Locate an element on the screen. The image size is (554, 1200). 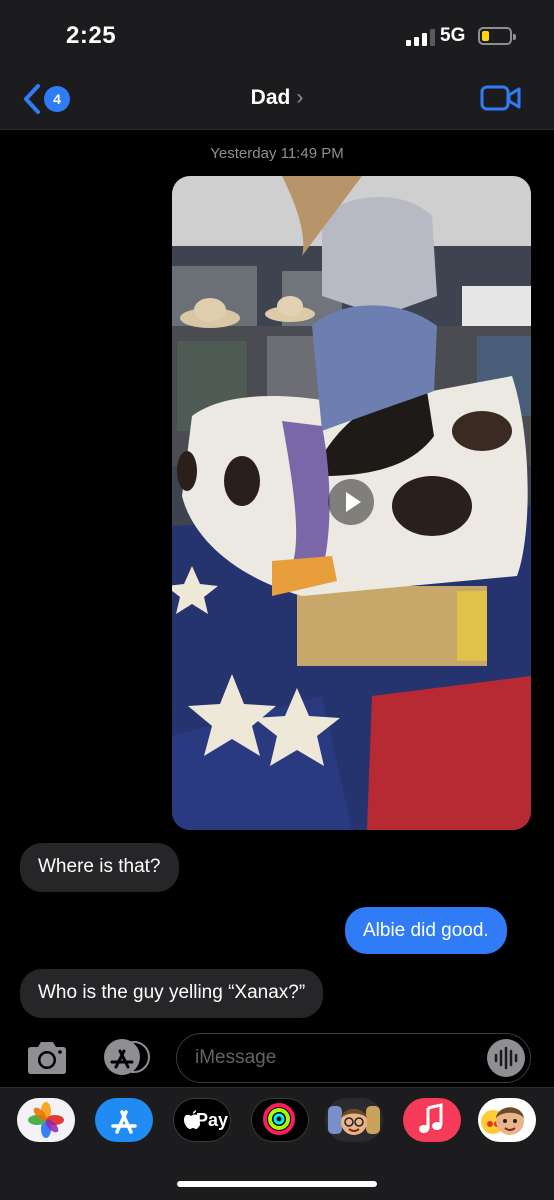
contact-title: Dad › is located at coordinates (277, 98).